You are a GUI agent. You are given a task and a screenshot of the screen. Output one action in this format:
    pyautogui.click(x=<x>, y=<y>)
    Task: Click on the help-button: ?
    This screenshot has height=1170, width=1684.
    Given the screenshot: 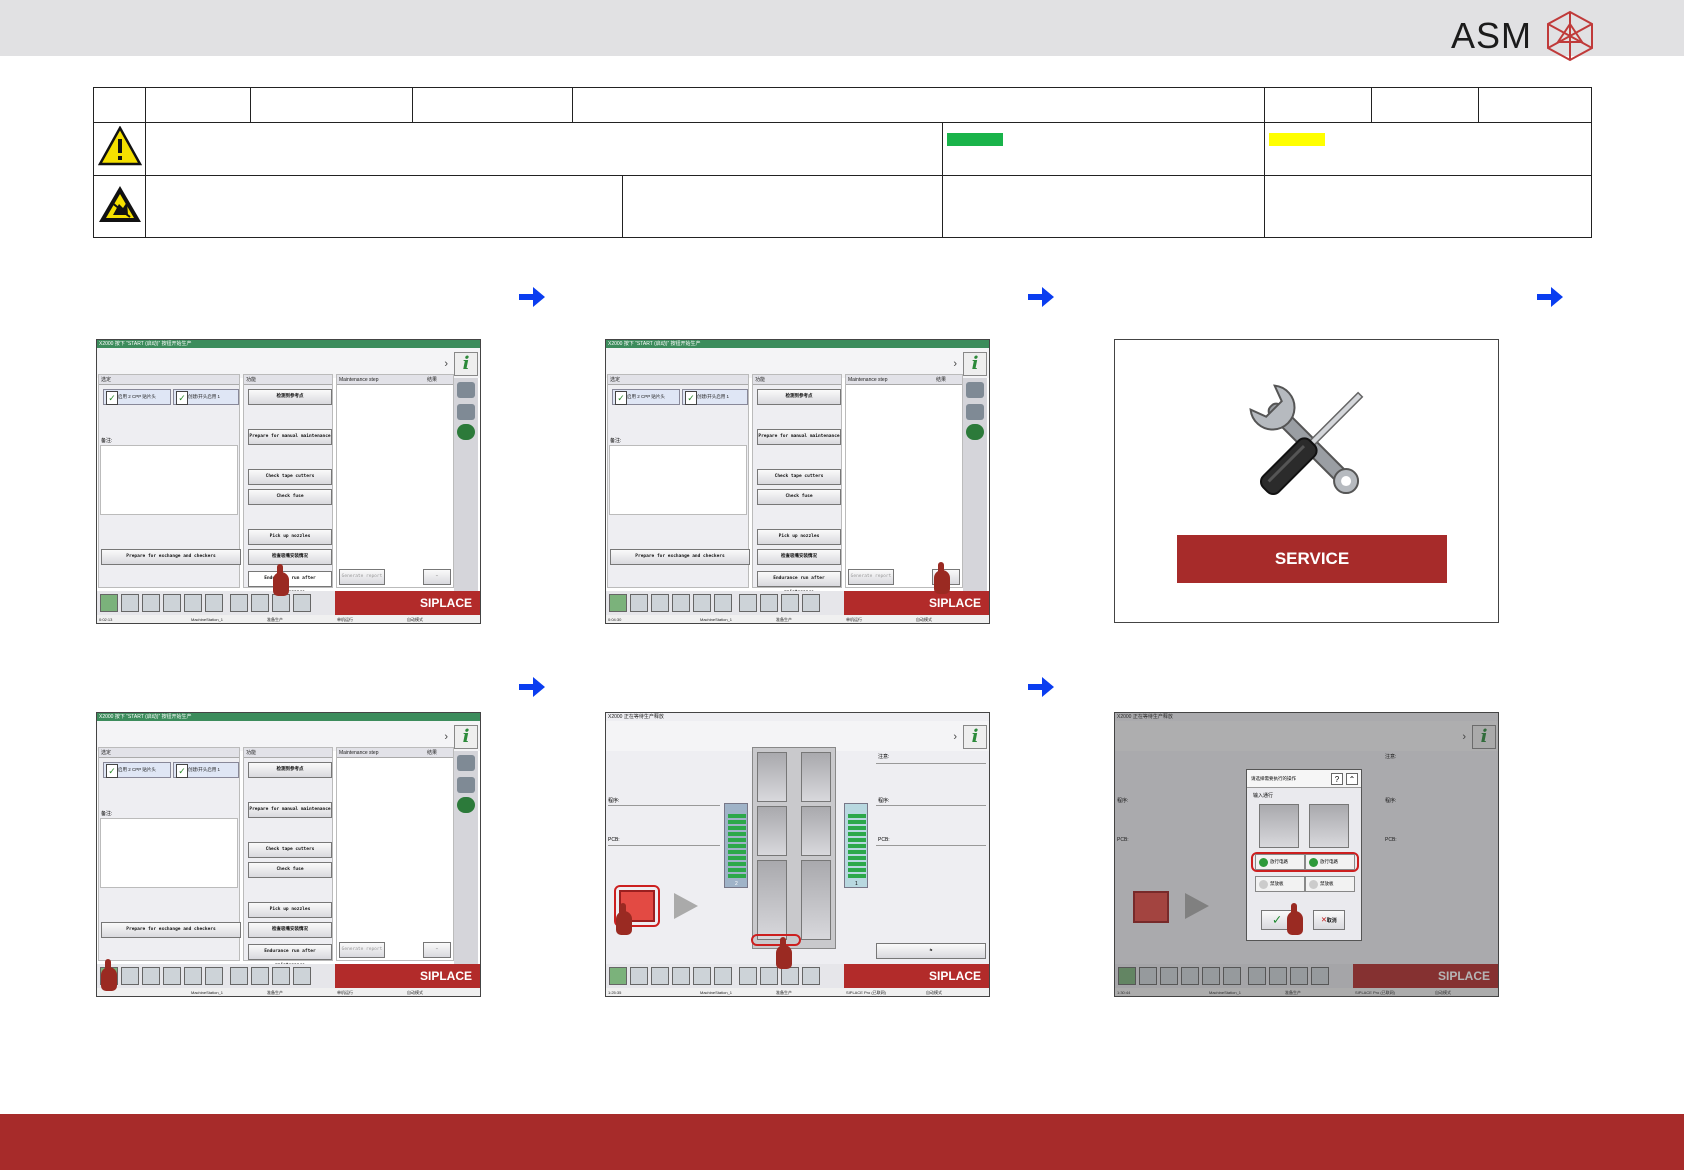 What is the action you would take?
    pyautogui.click(x=1337, y=779)
    